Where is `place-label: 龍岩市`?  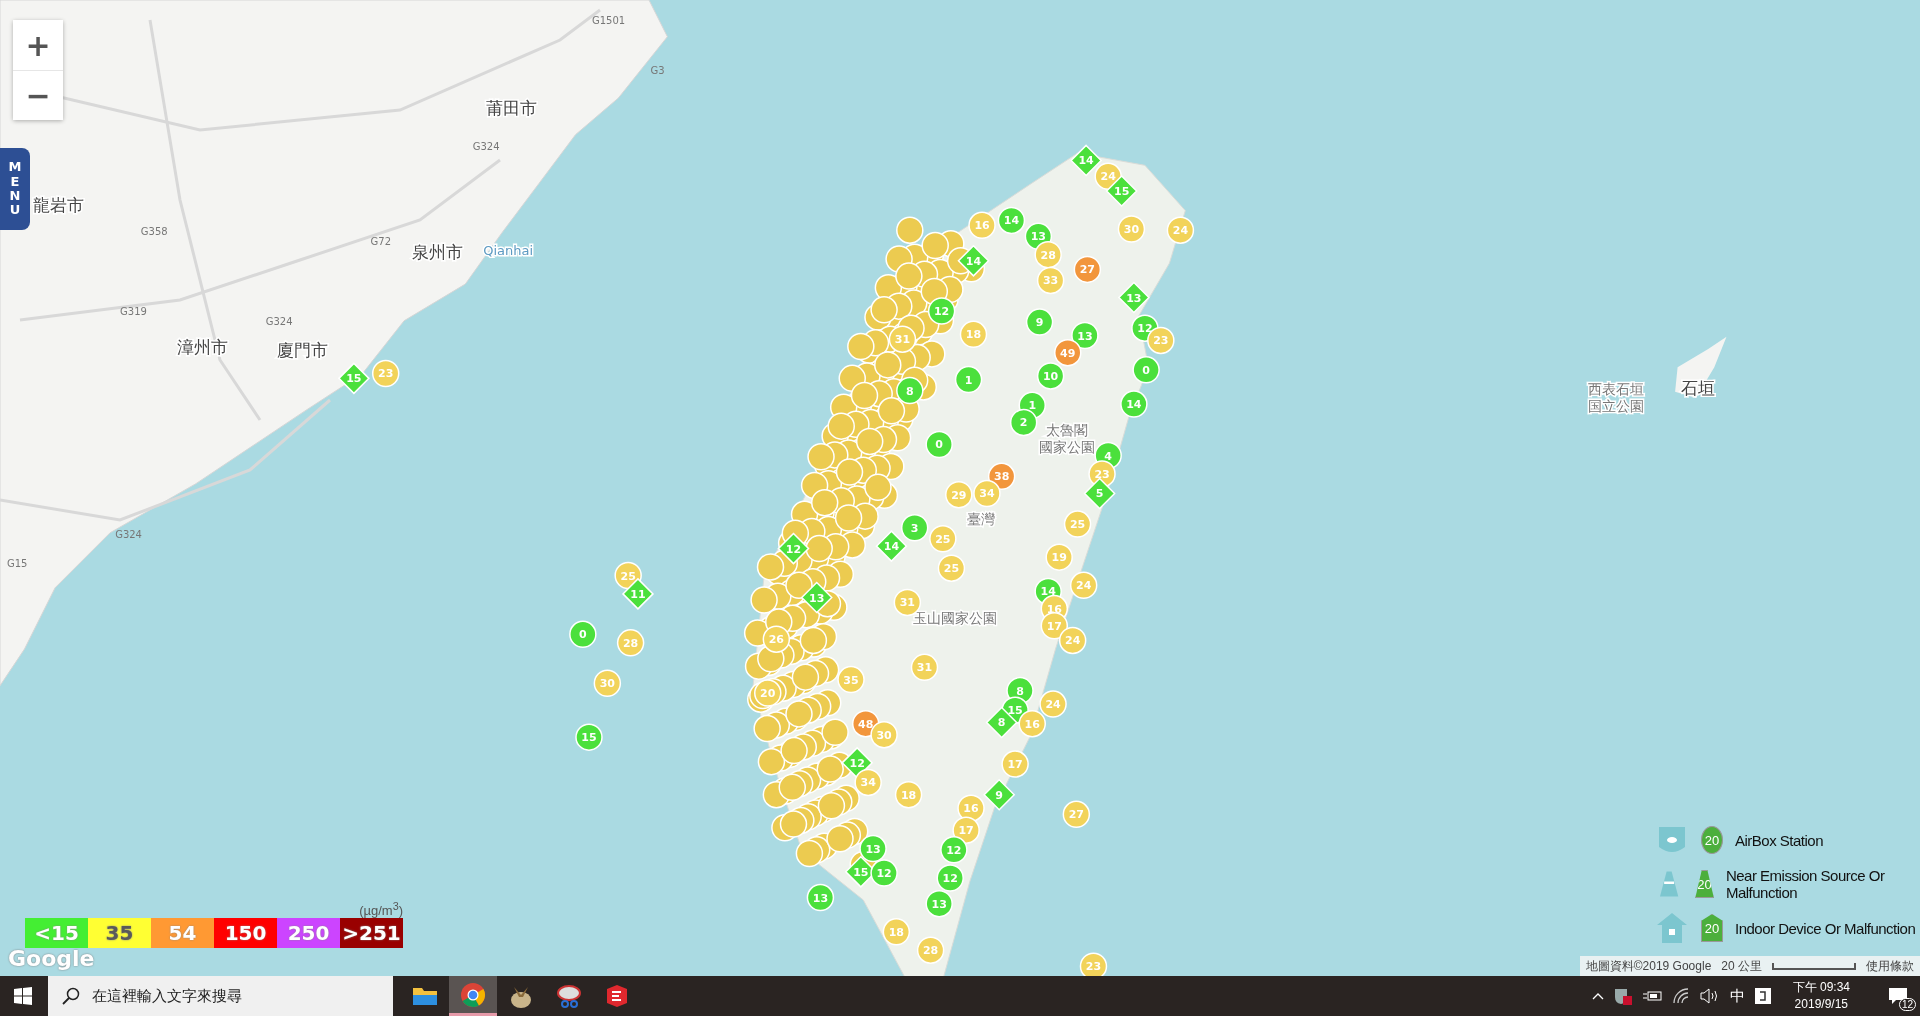
place-label: 龍岩市 is located at coordinates (59, 204).